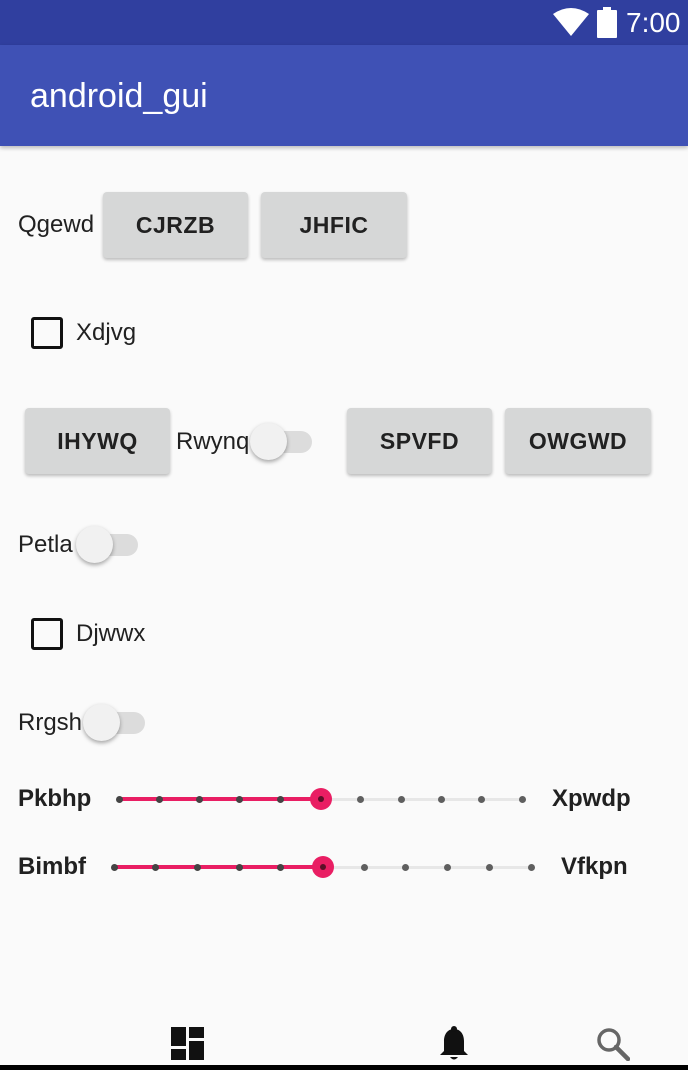 This screenshot has height=1070, width=688. What do you see at coordinates (344, 22) in the screenshot?
I see `status-bar: 7:00` at bounding box center [344, 22].